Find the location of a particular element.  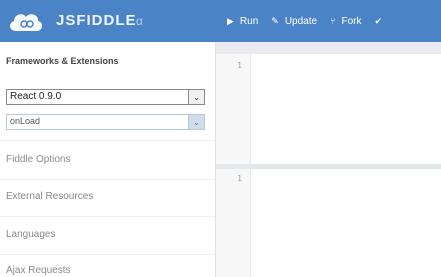

sidebar-item-ajax-requests: Ajax Requests is located at coordinates (38, 270).